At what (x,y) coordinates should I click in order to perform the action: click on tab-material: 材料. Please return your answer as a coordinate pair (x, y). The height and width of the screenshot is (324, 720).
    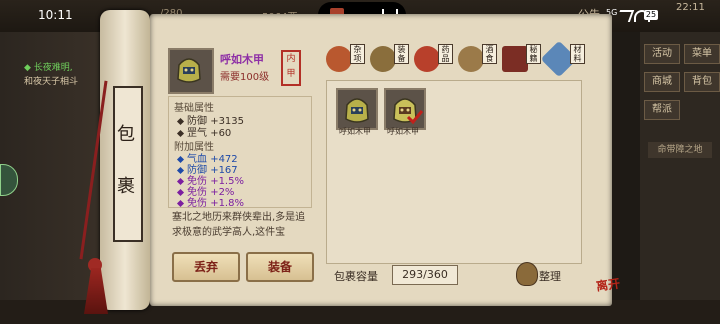
    Looking at the image, I should click on (562, 59).